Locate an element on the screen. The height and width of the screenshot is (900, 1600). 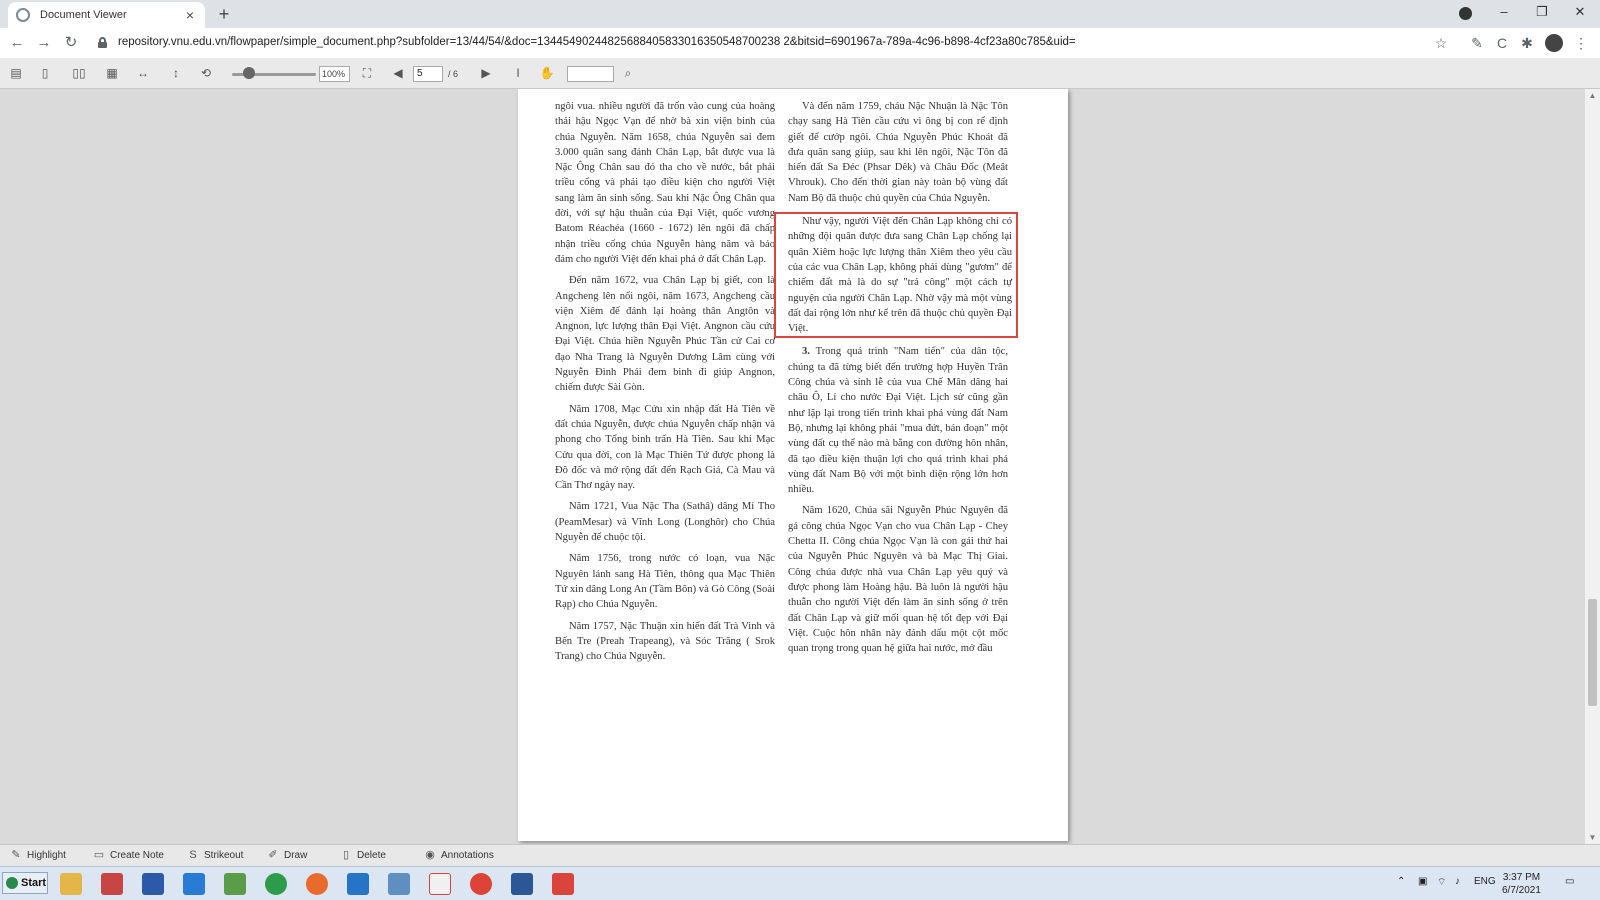
chrome-icon is located at coordinates (481, 884).